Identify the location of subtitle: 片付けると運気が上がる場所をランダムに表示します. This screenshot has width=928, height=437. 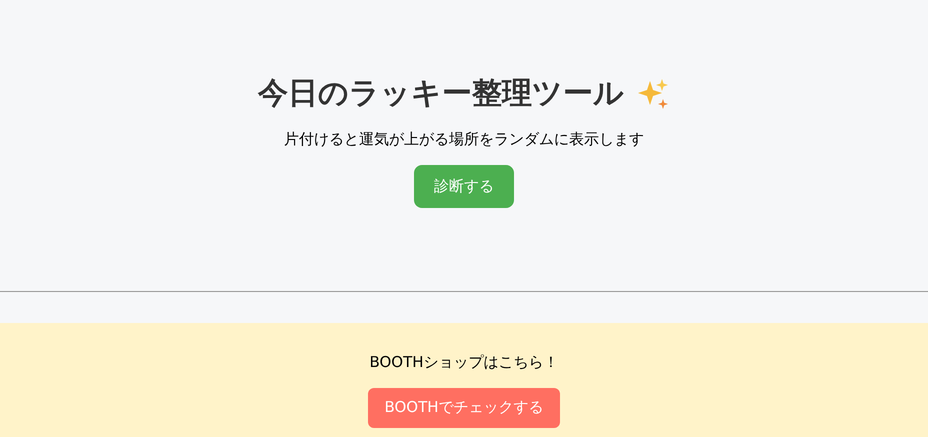
(464, 139).